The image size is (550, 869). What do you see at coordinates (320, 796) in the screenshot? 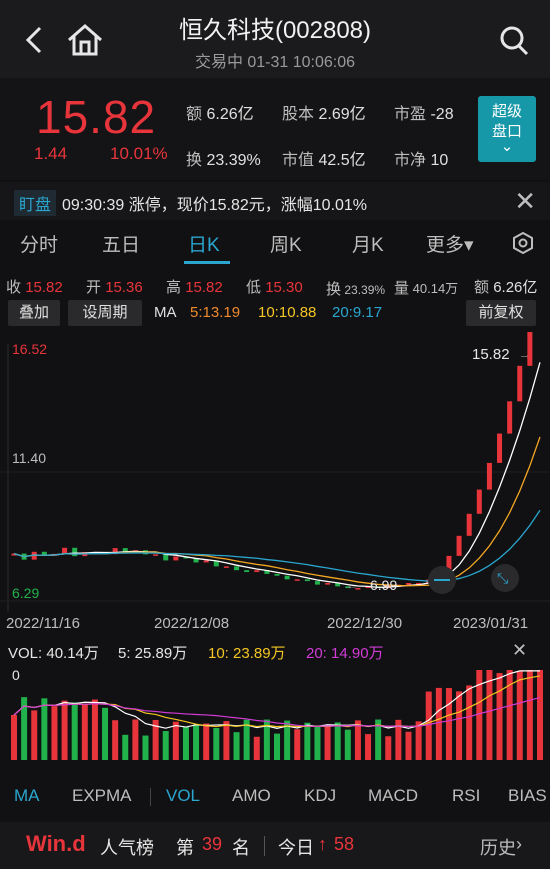
I see `indicator-kdj: KDJ` at bounding box center [320, 796].